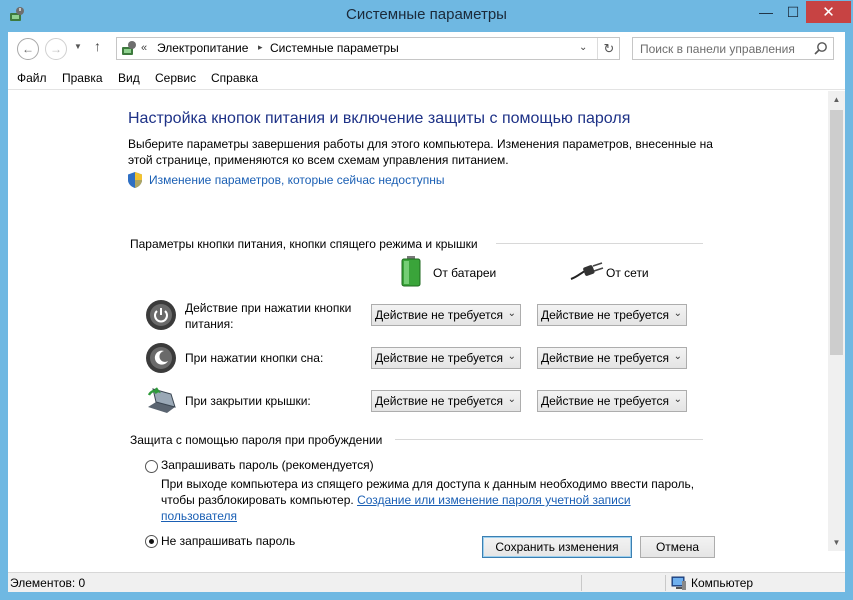 The height and width of the screenshot is (600, 853). I want to click on battery-column-header: От батареи, so click(465, 273).